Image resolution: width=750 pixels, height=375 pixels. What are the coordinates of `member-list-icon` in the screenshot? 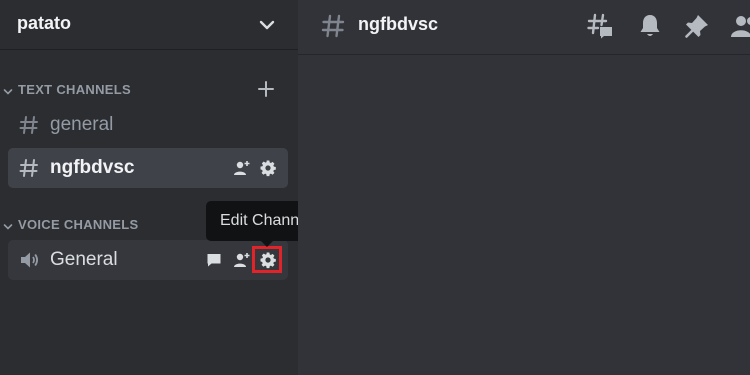 It's located at (740, 26).